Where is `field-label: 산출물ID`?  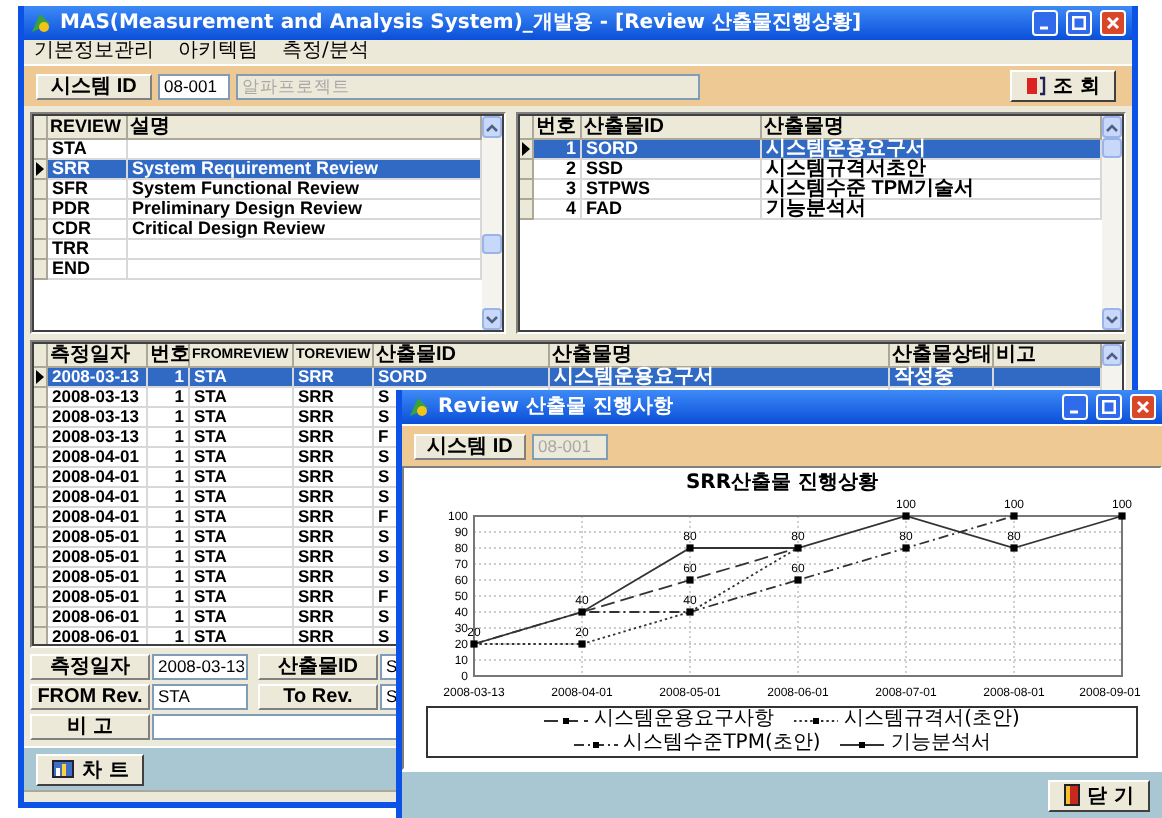 field-label: 산출물ID is located at coordinates (318, 667).